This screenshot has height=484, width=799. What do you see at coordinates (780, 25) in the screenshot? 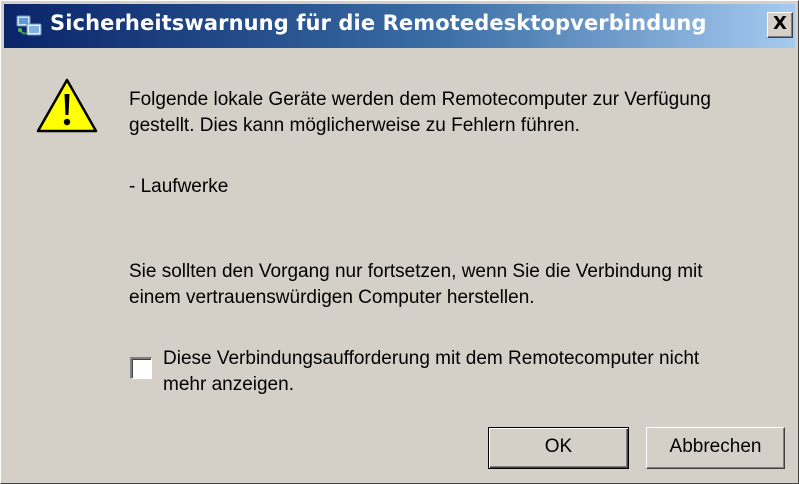
I see `close-button: X` at bounding box center [780, 25].